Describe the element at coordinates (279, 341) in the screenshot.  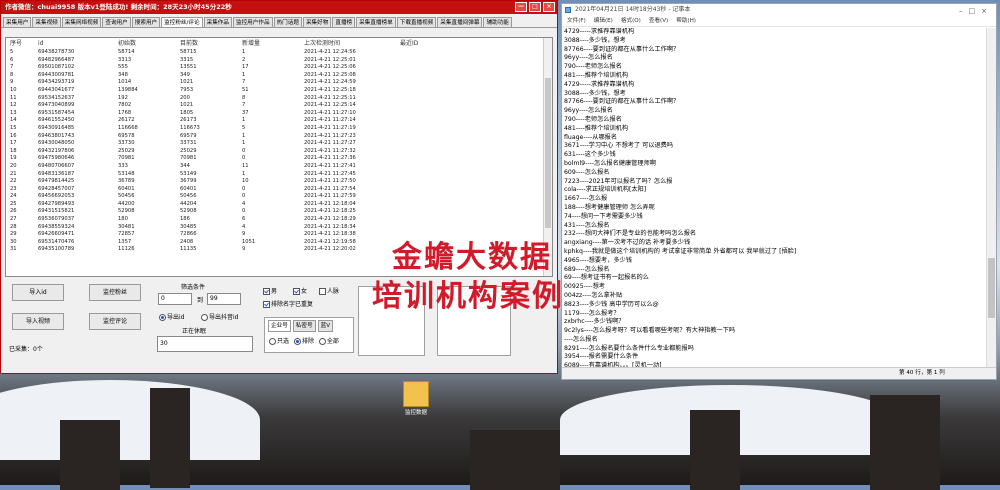
I see `radio-only: 只选` at that location.